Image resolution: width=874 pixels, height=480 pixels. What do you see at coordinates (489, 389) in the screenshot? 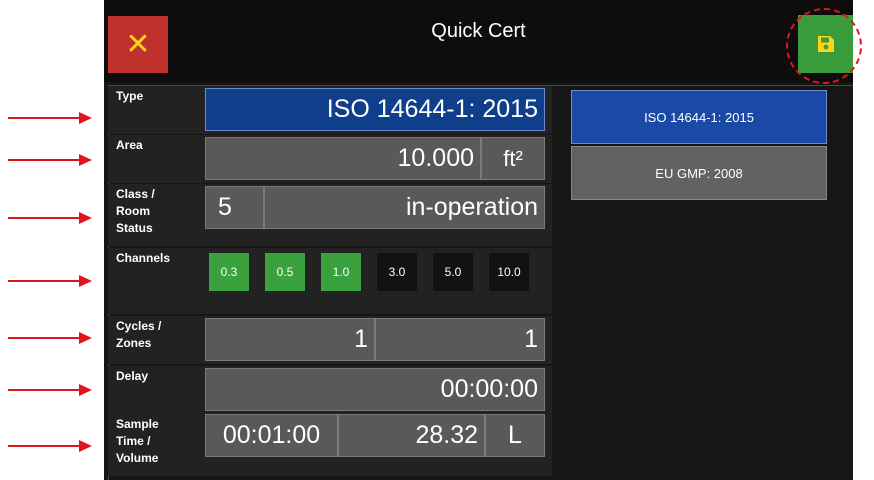
I see `delay-value: 00:00:00` at bounding box center [489, 389].